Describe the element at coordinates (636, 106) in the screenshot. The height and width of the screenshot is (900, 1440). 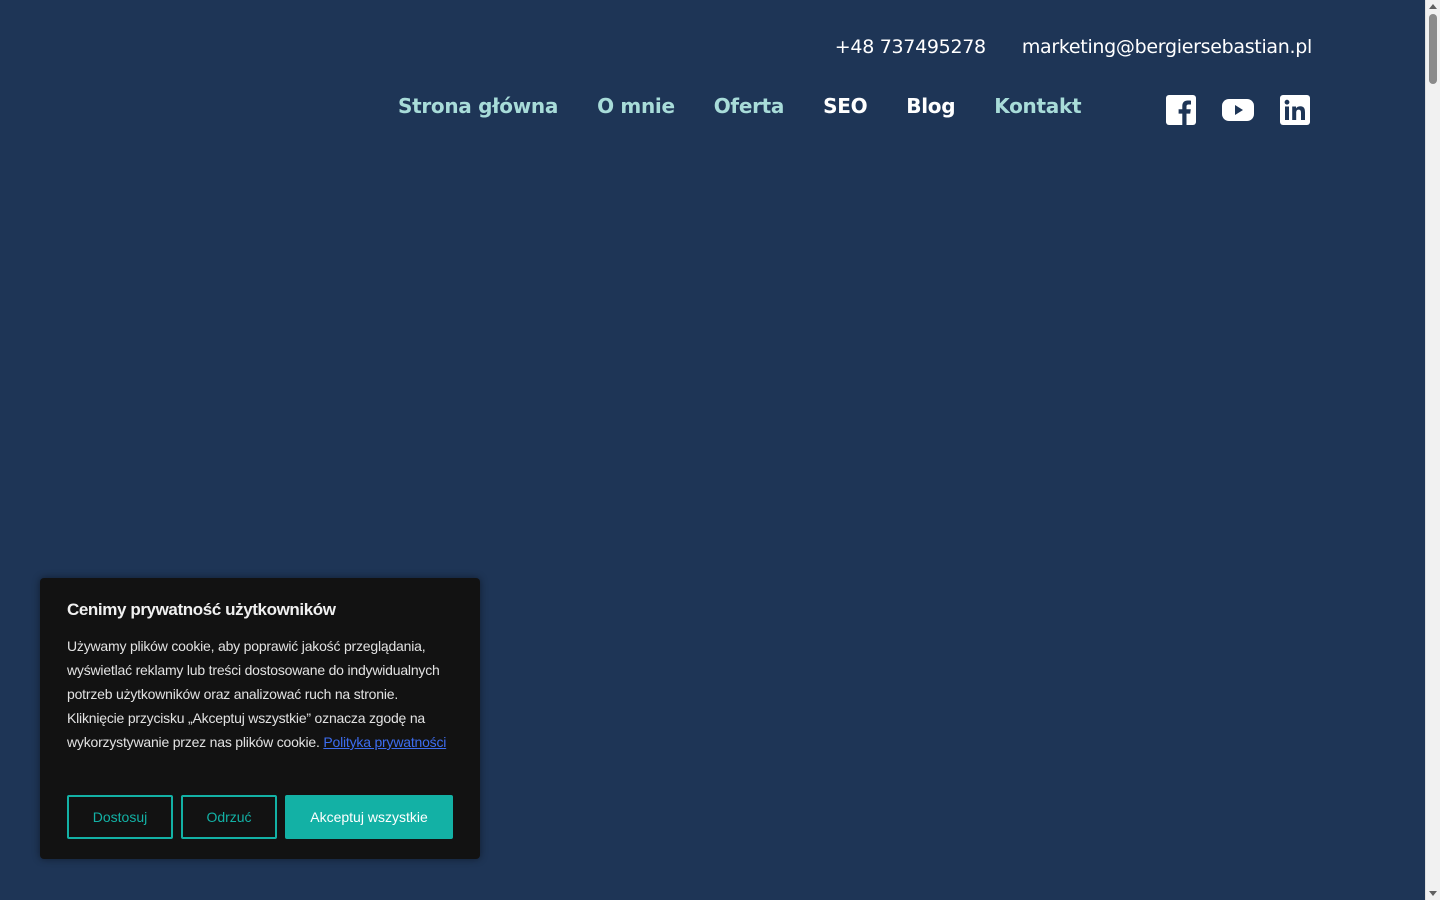
I see `nav-item-about: O mnie` at that location.